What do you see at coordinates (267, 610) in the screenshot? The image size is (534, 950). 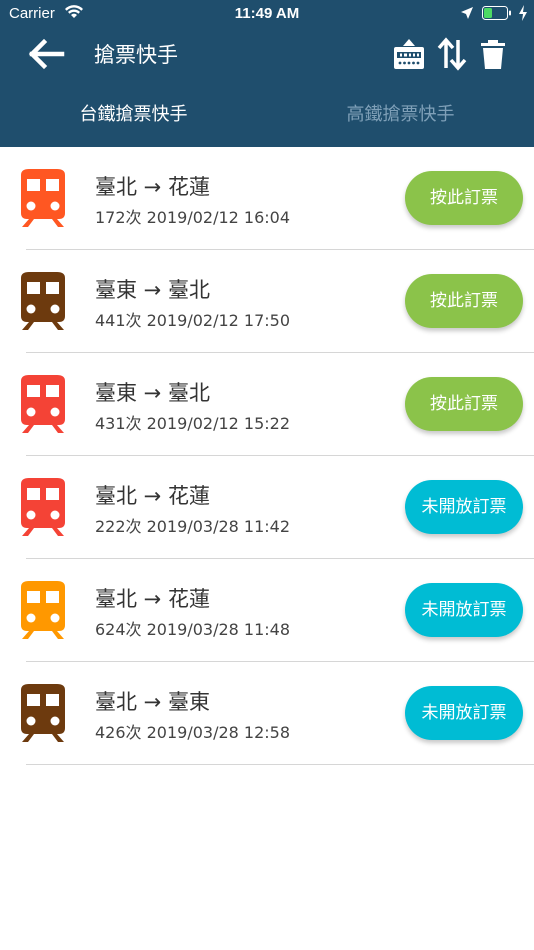 I see `list-item: 臺北 → 花蓮 624次 2019/03/28 11:48 未開放訂票` at bounding box center [267, 610].